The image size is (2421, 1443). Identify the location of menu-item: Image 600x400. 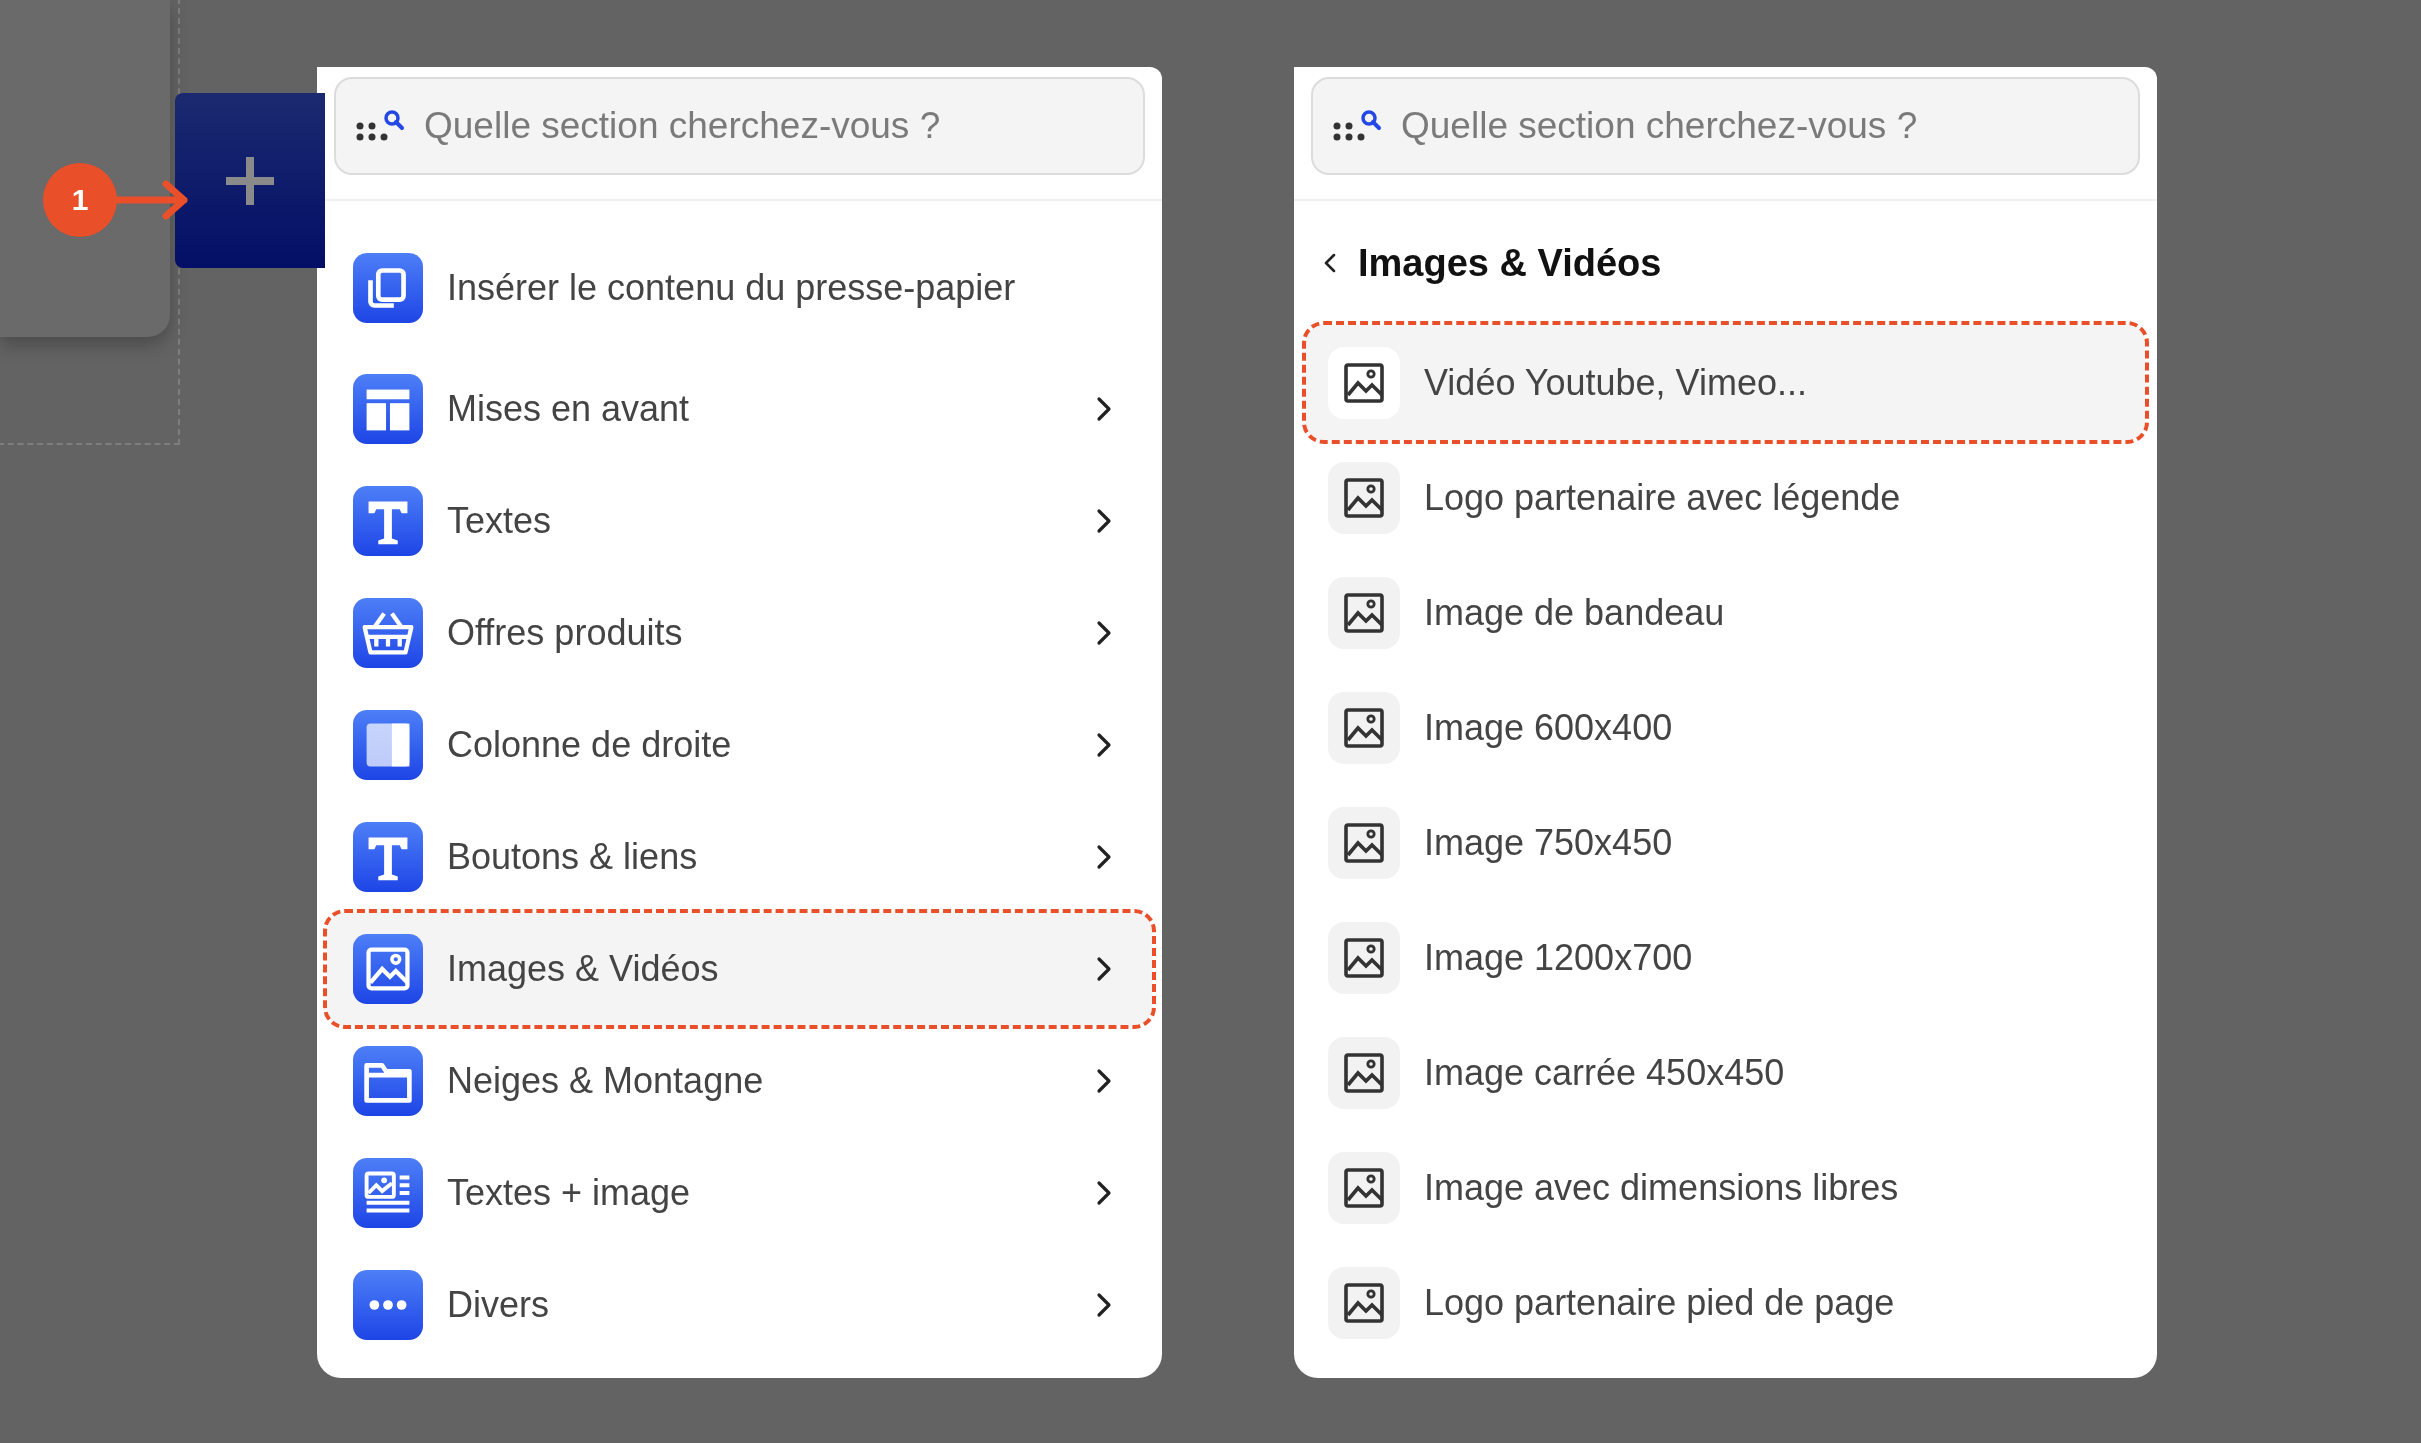
(1725, 727).